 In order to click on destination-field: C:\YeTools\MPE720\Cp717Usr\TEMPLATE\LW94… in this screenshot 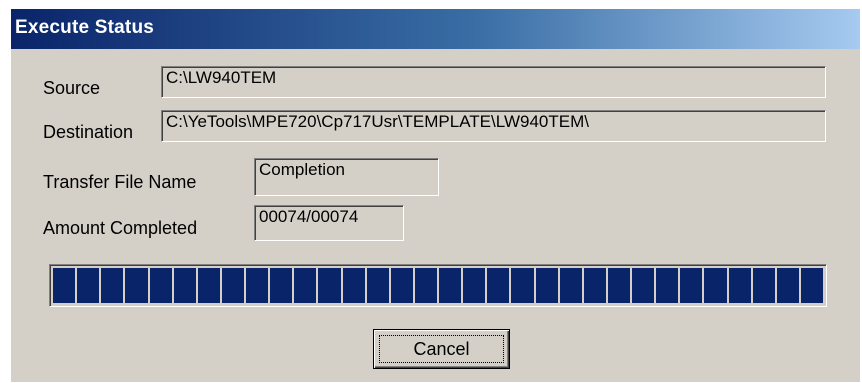, I will do `click(493, 126)`.